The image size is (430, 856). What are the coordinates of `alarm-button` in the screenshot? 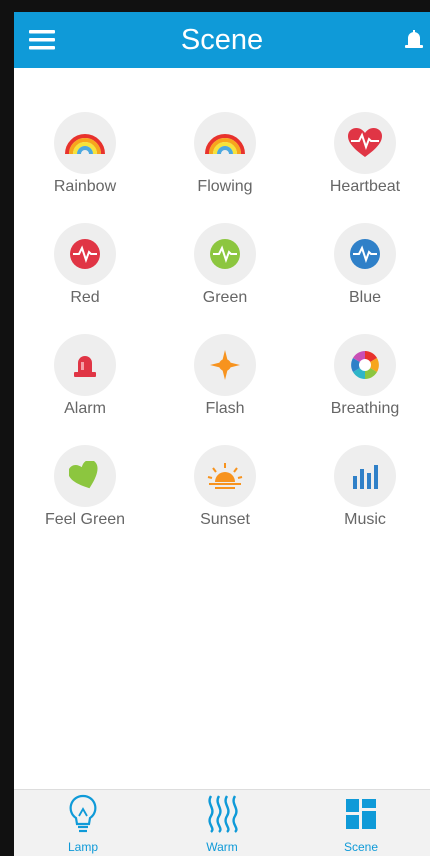 It's located at (414, 40).